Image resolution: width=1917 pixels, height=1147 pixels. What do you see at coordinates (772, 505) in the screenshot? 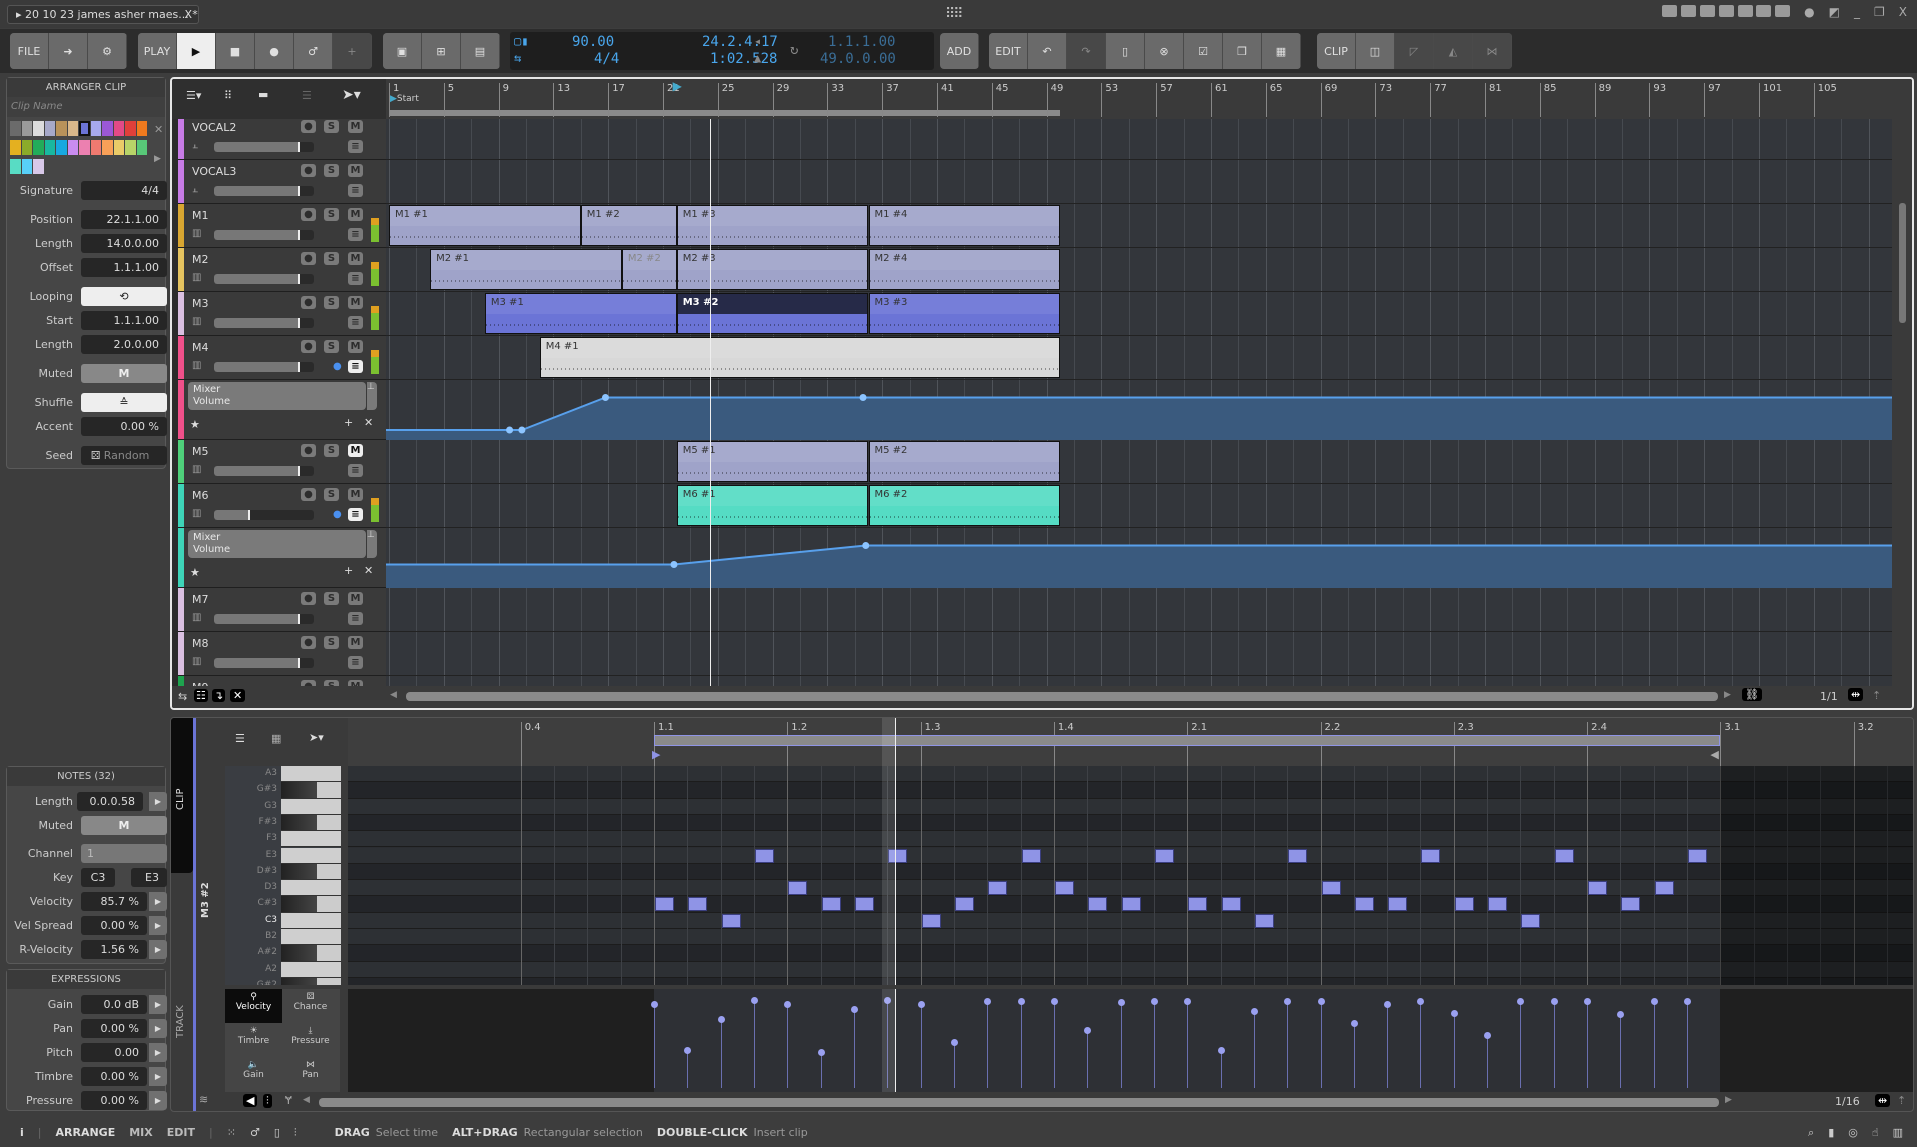
I see `arranger-clip: M6 #1` at bounding box center [772, 505].